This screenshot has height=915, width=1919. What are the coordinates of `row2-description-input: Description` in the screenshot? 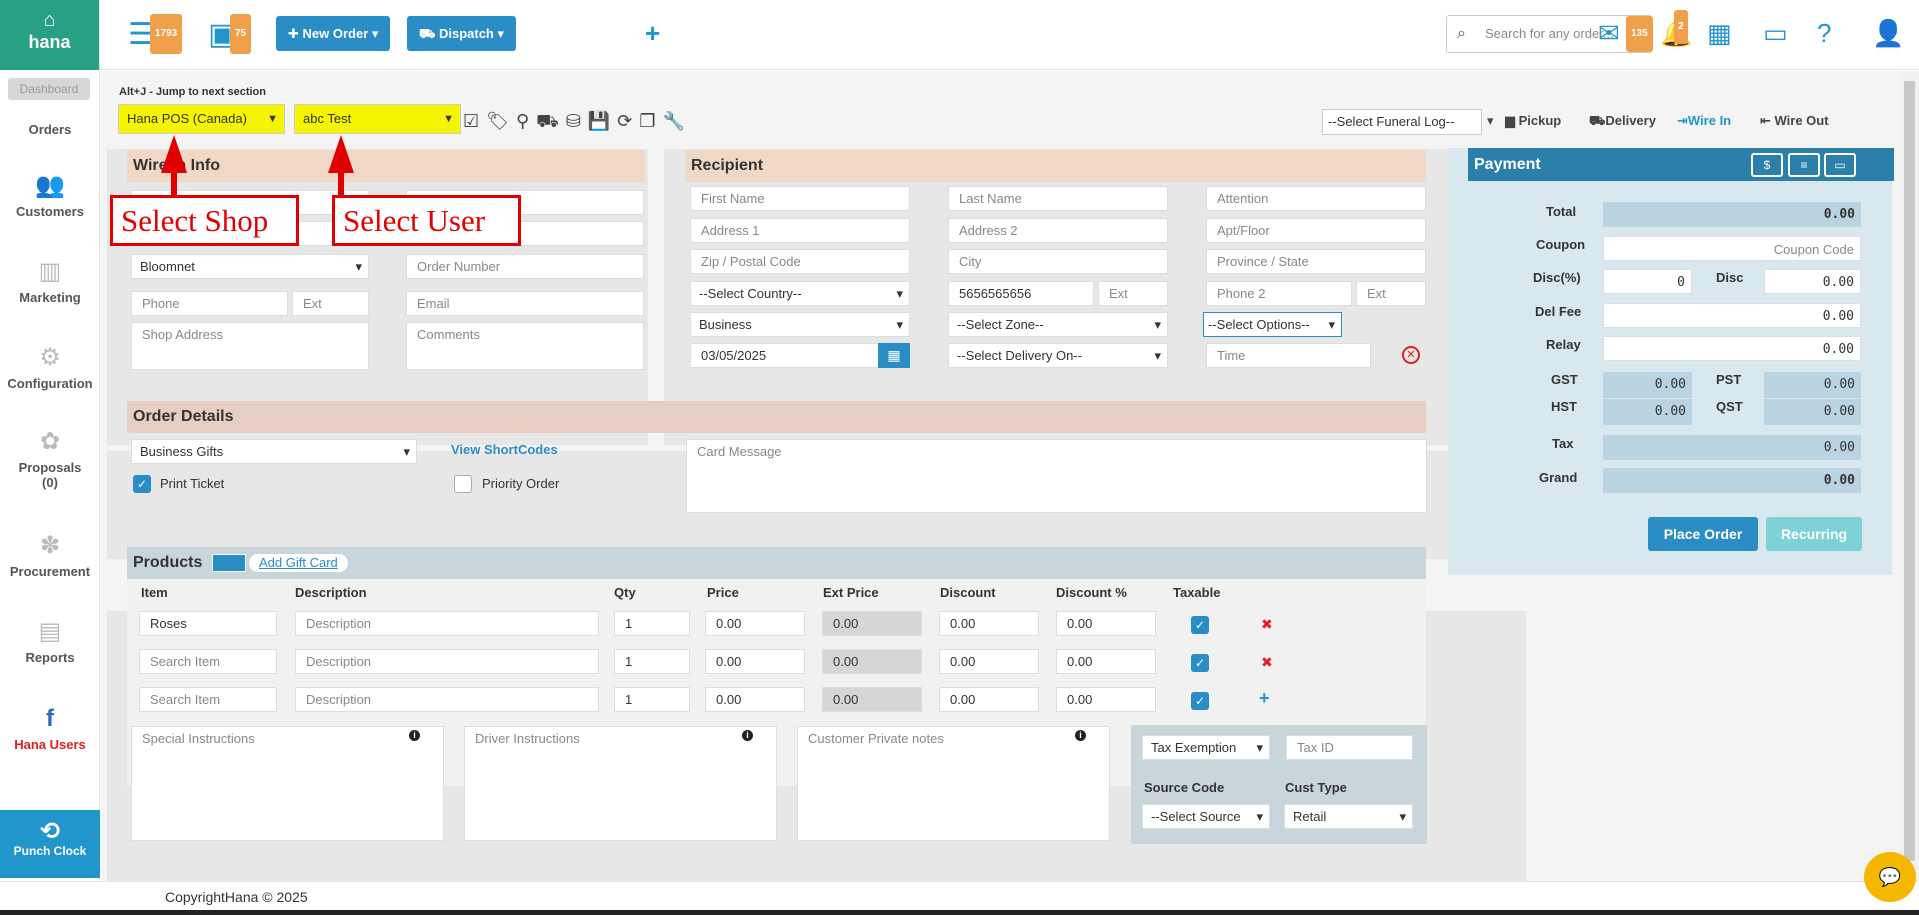 It's located at (447, 661).